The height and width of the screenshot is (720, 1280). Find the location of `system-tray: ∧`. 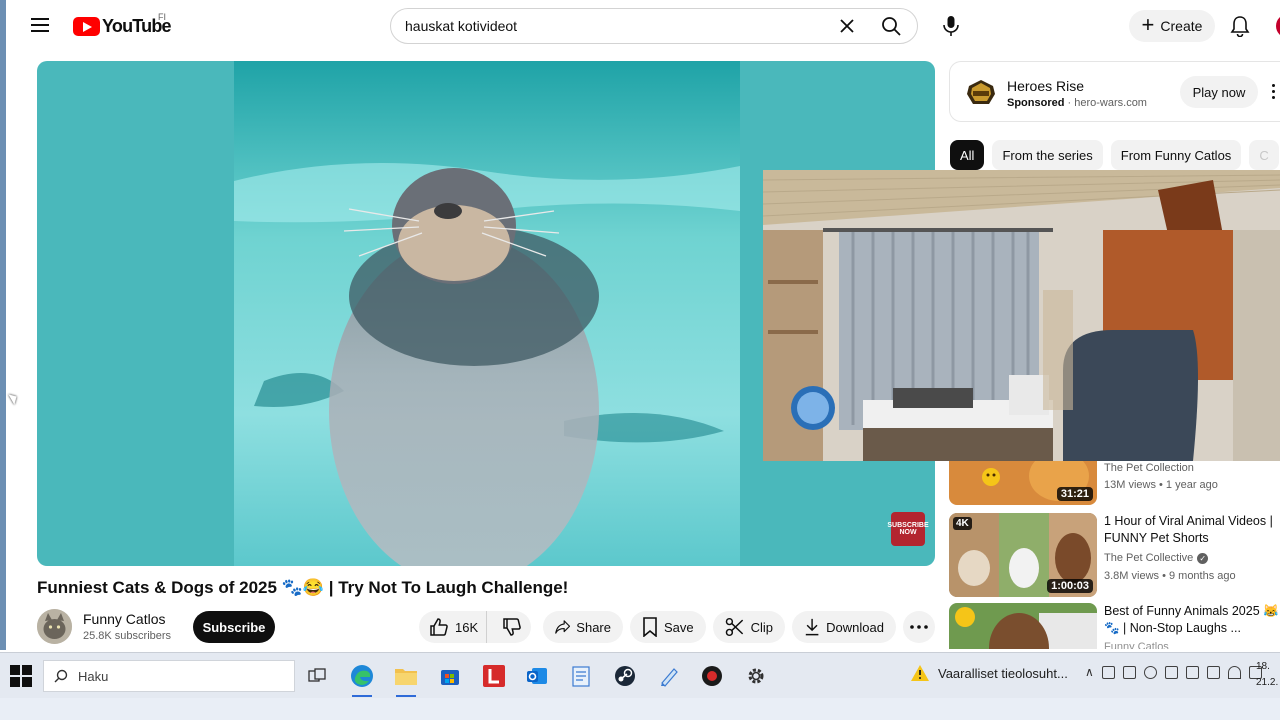

system-tray: ∧ is located at coordinates (1173, 672).